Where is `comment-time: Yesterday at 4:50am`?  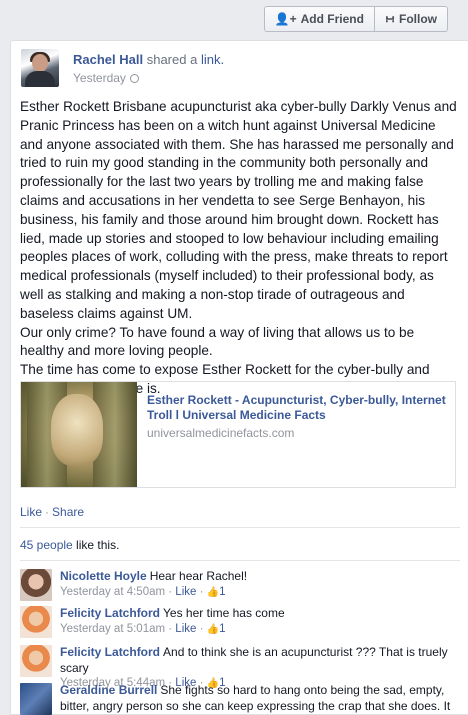
comment-time: Yesterday at 4:50am is located at coordinates (112, 592).